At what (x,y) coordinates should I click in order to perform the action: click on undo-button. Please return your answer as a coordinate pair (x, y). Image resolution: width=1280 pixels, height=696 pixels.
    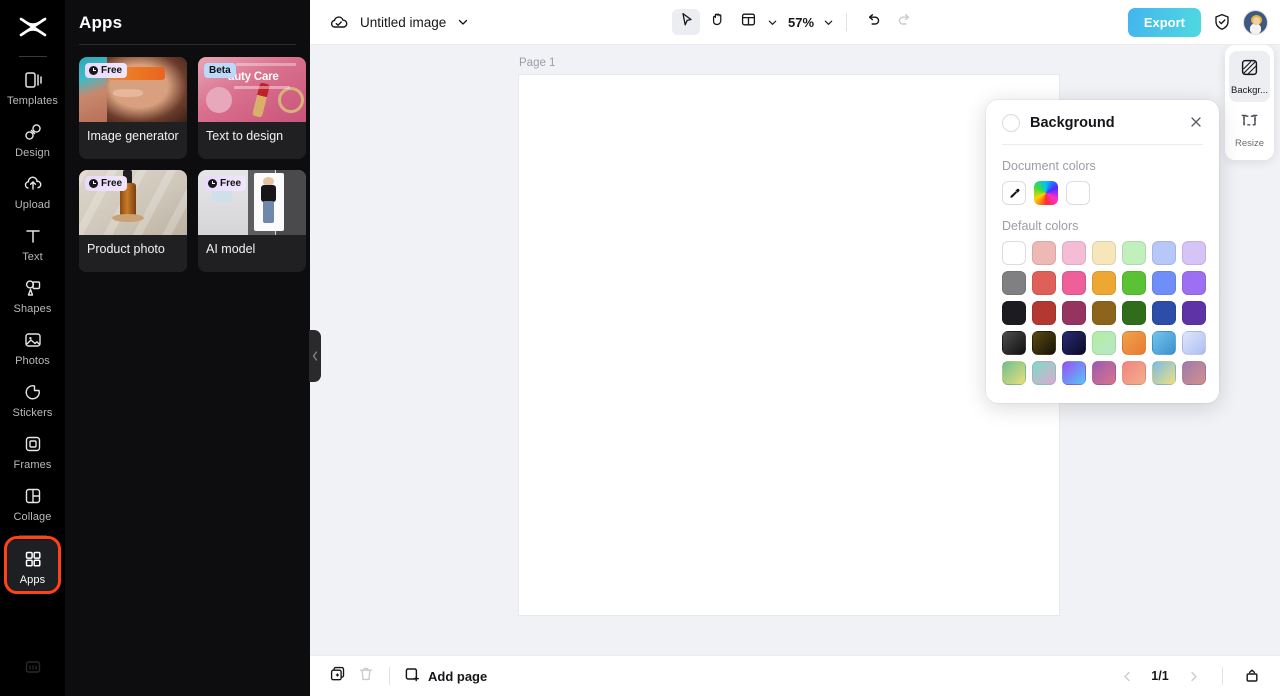
    Looking at the image, I should click on (873, 22).